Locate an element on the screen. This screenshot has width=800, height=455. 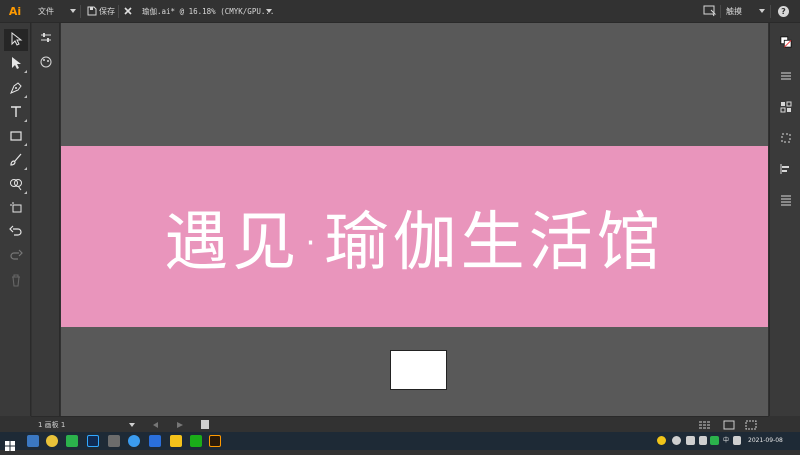
ime-indicator: 中 is located at coordinates (726, 441).